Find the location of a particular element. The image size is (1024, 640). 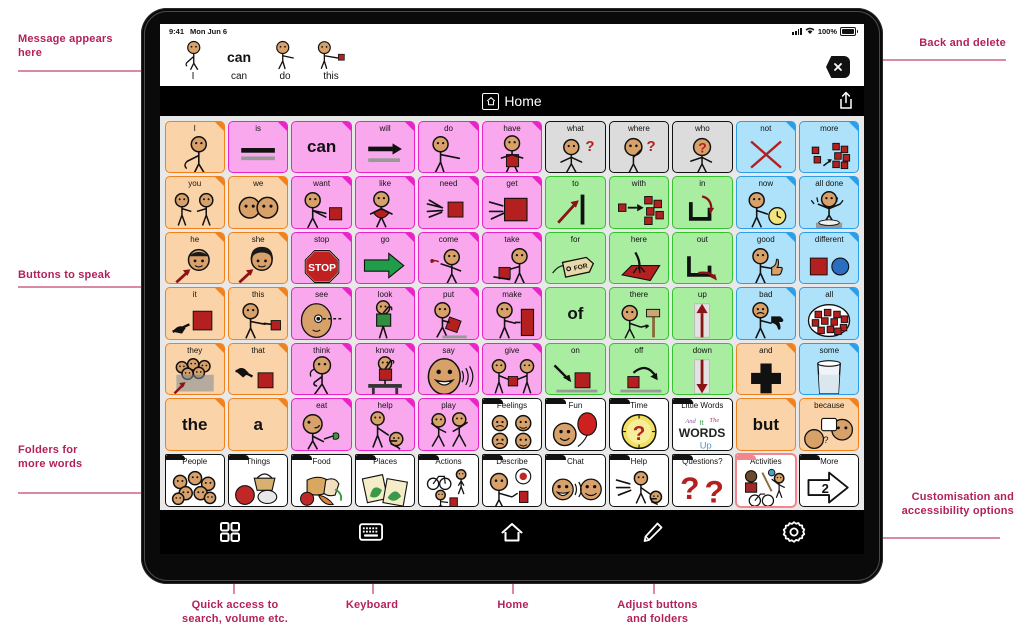

folder-button-questions: Questions??? is located at coordinates (702, 480).